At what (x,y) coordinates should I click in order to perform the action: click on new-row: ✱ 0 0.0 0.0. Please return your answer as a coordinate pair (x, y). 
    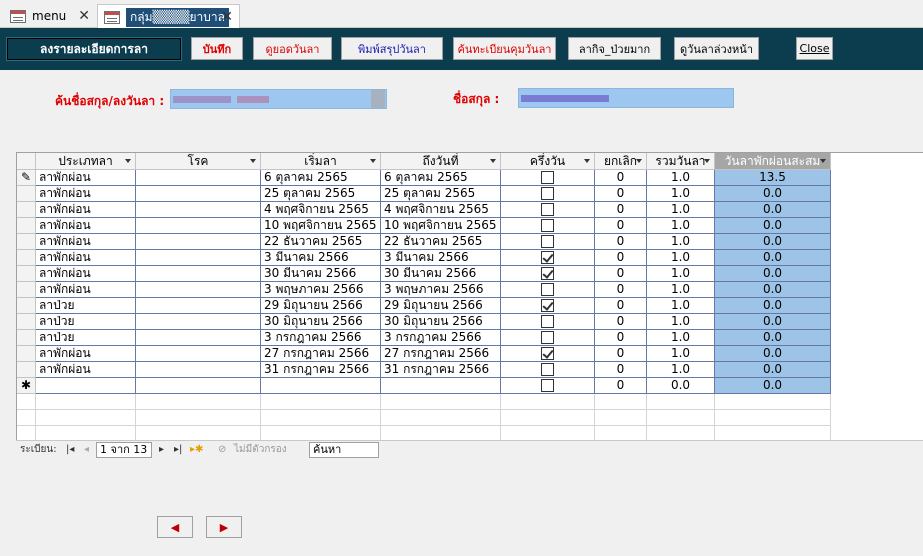
    Looking at the image, I should click on (470, 386).